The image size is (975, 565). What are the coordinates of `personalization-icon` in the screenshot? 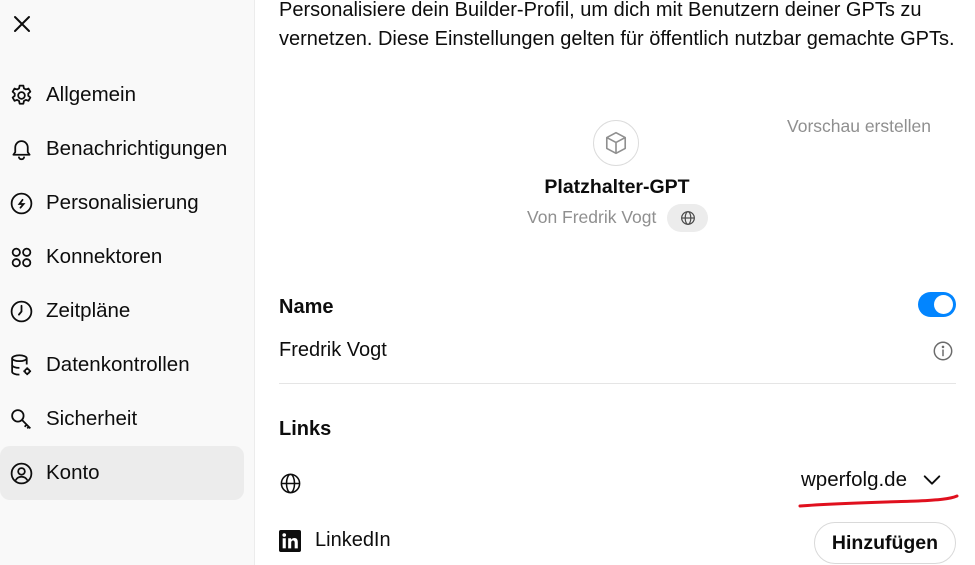 It's located at (21, 203).